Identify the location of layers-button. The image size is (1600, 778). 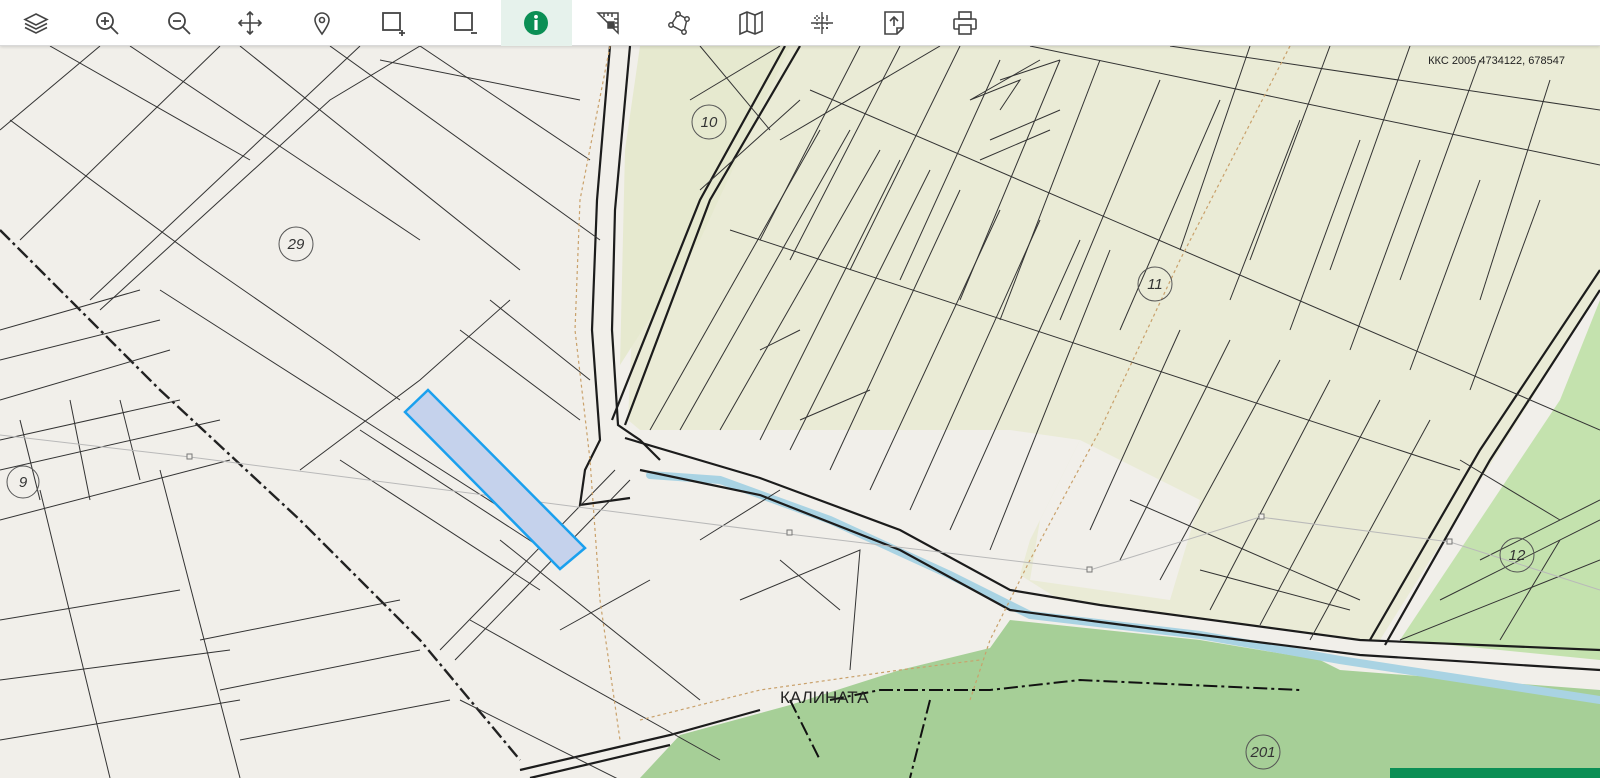
(36, 23).